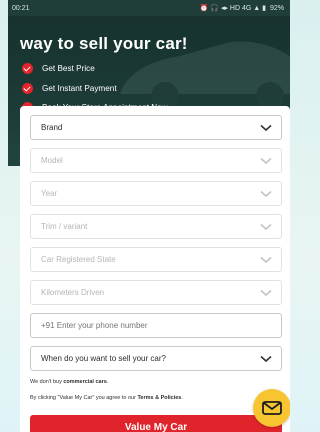  I want to click on brand-select-label: Brand, so click(52, 127).